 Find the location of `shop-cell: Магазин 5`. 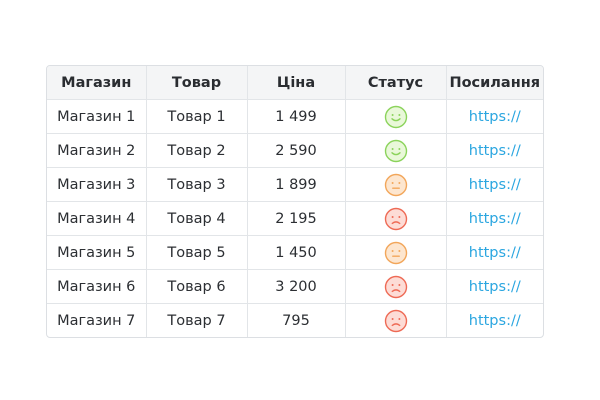

shop-cell: Магазин 5 is located at coordinates (97, 252).